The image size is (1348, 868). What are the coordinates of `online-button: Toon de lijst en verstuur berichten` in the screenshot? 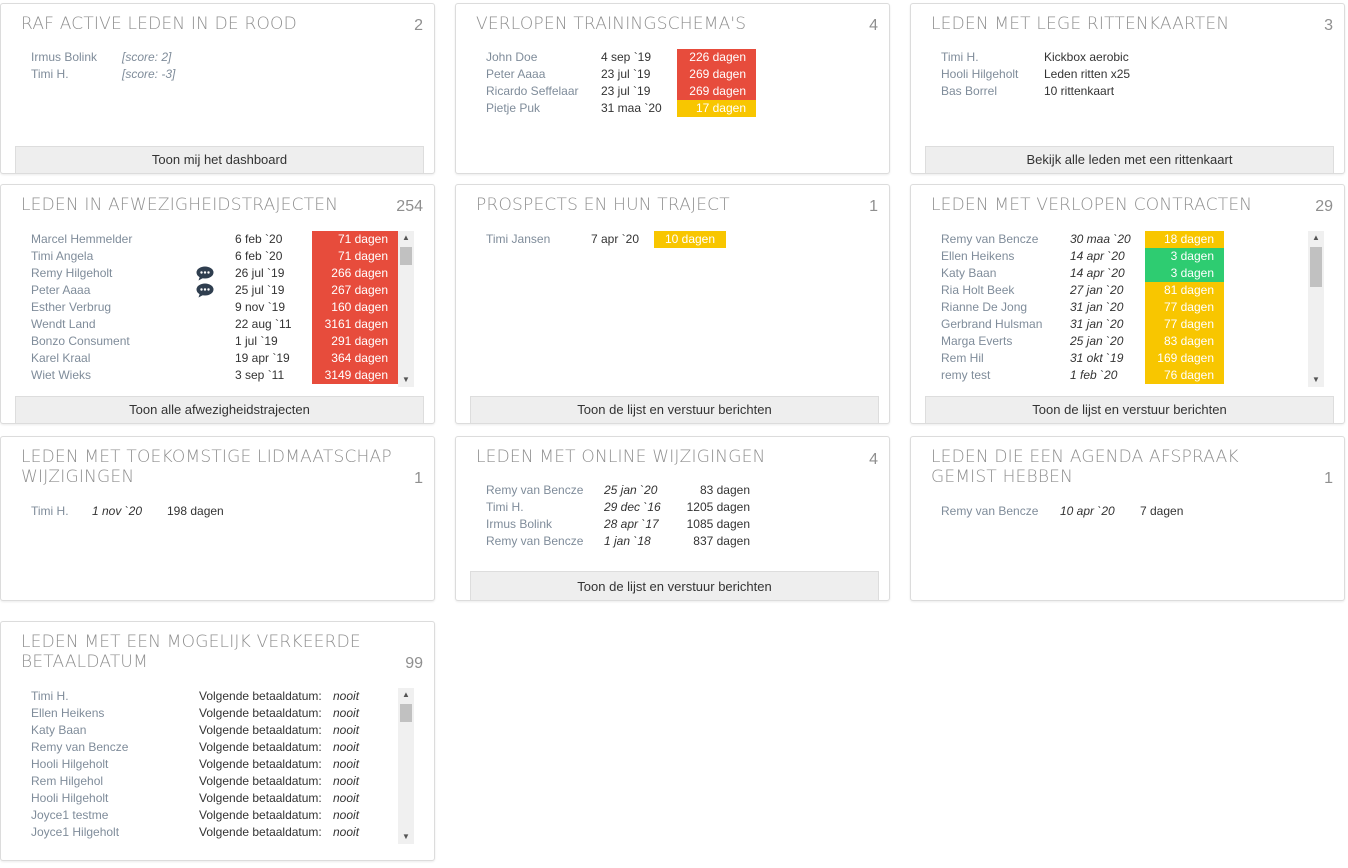 It's located at (674, 585).